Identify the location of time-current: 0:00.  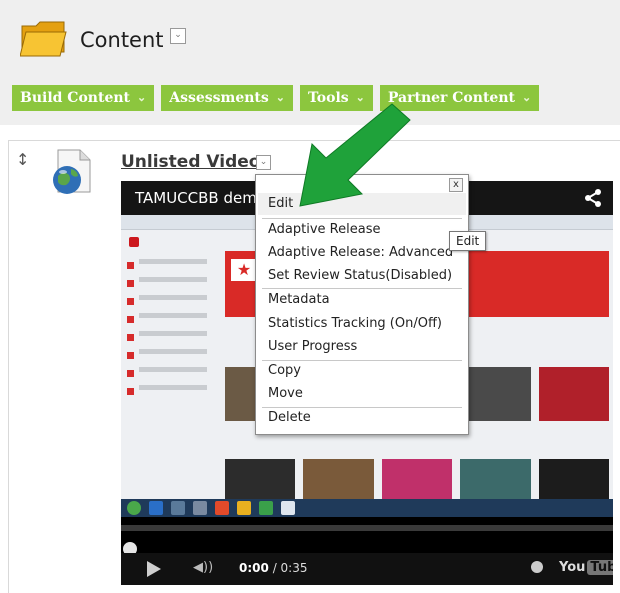
(254, 568).